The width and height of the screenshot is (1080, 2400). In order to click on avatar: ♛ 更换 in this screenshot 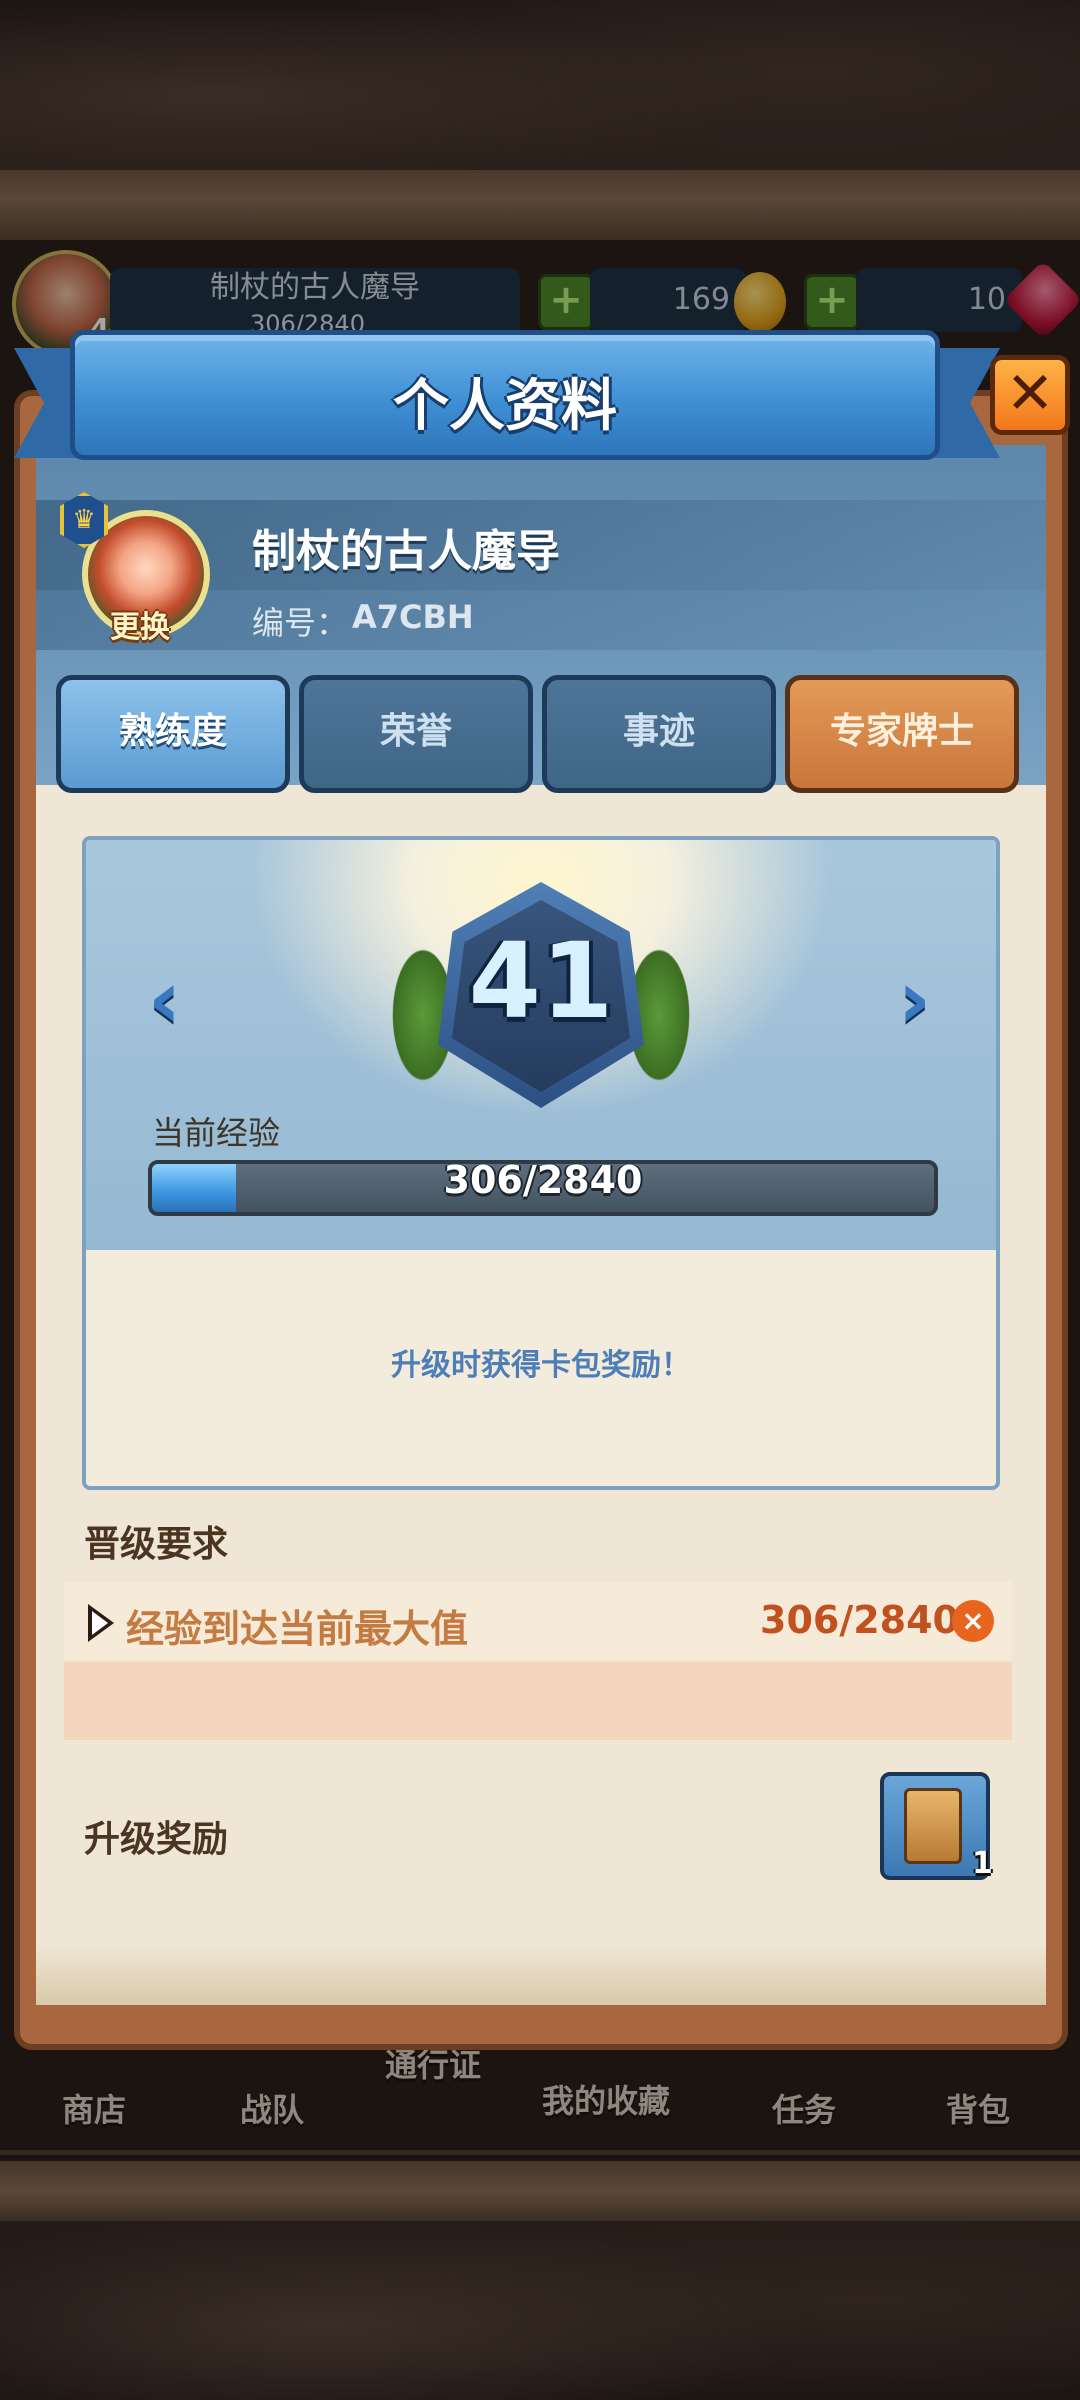, I will do `click(145, 572)`.